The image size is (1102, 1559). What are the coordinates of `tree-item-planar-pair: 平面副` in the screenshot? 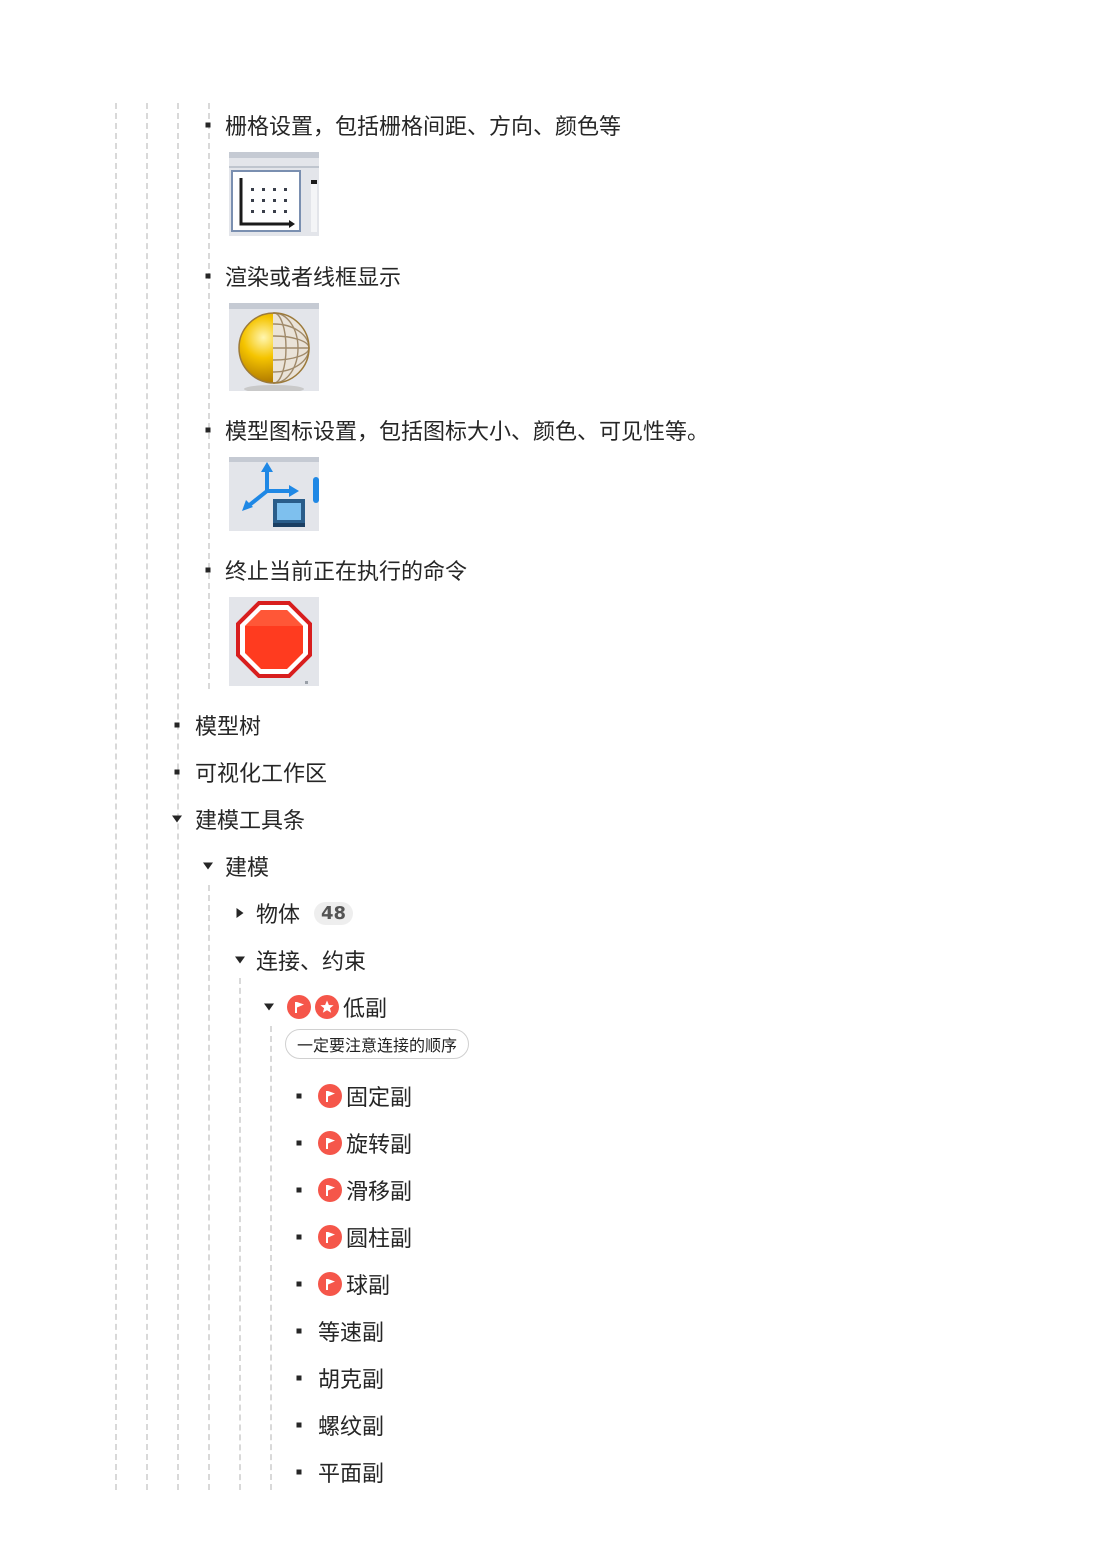 It's located at (340, 1472).